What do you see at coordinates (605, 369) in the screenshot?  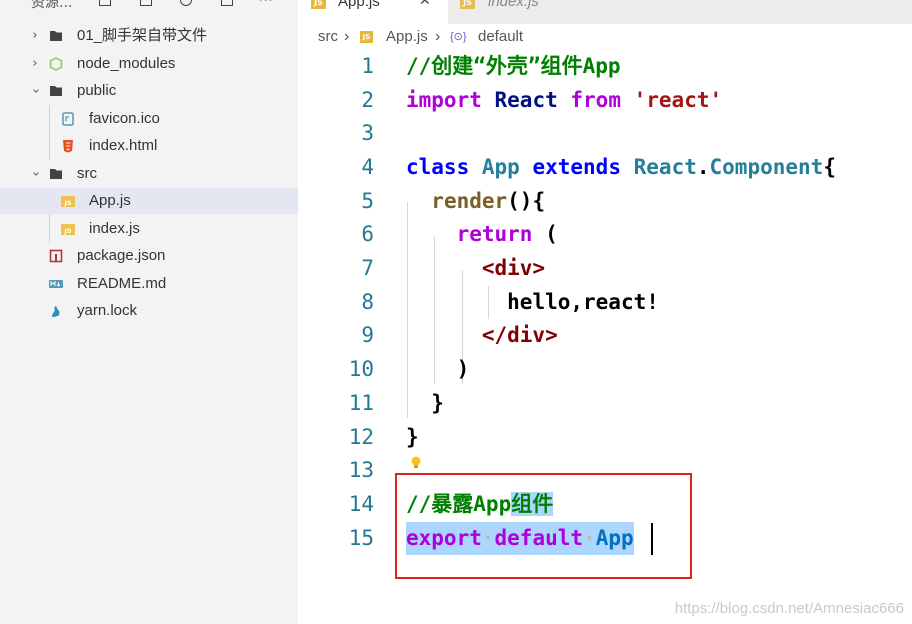 I see `code-line: 10 )` at bounding box center [605, 369].